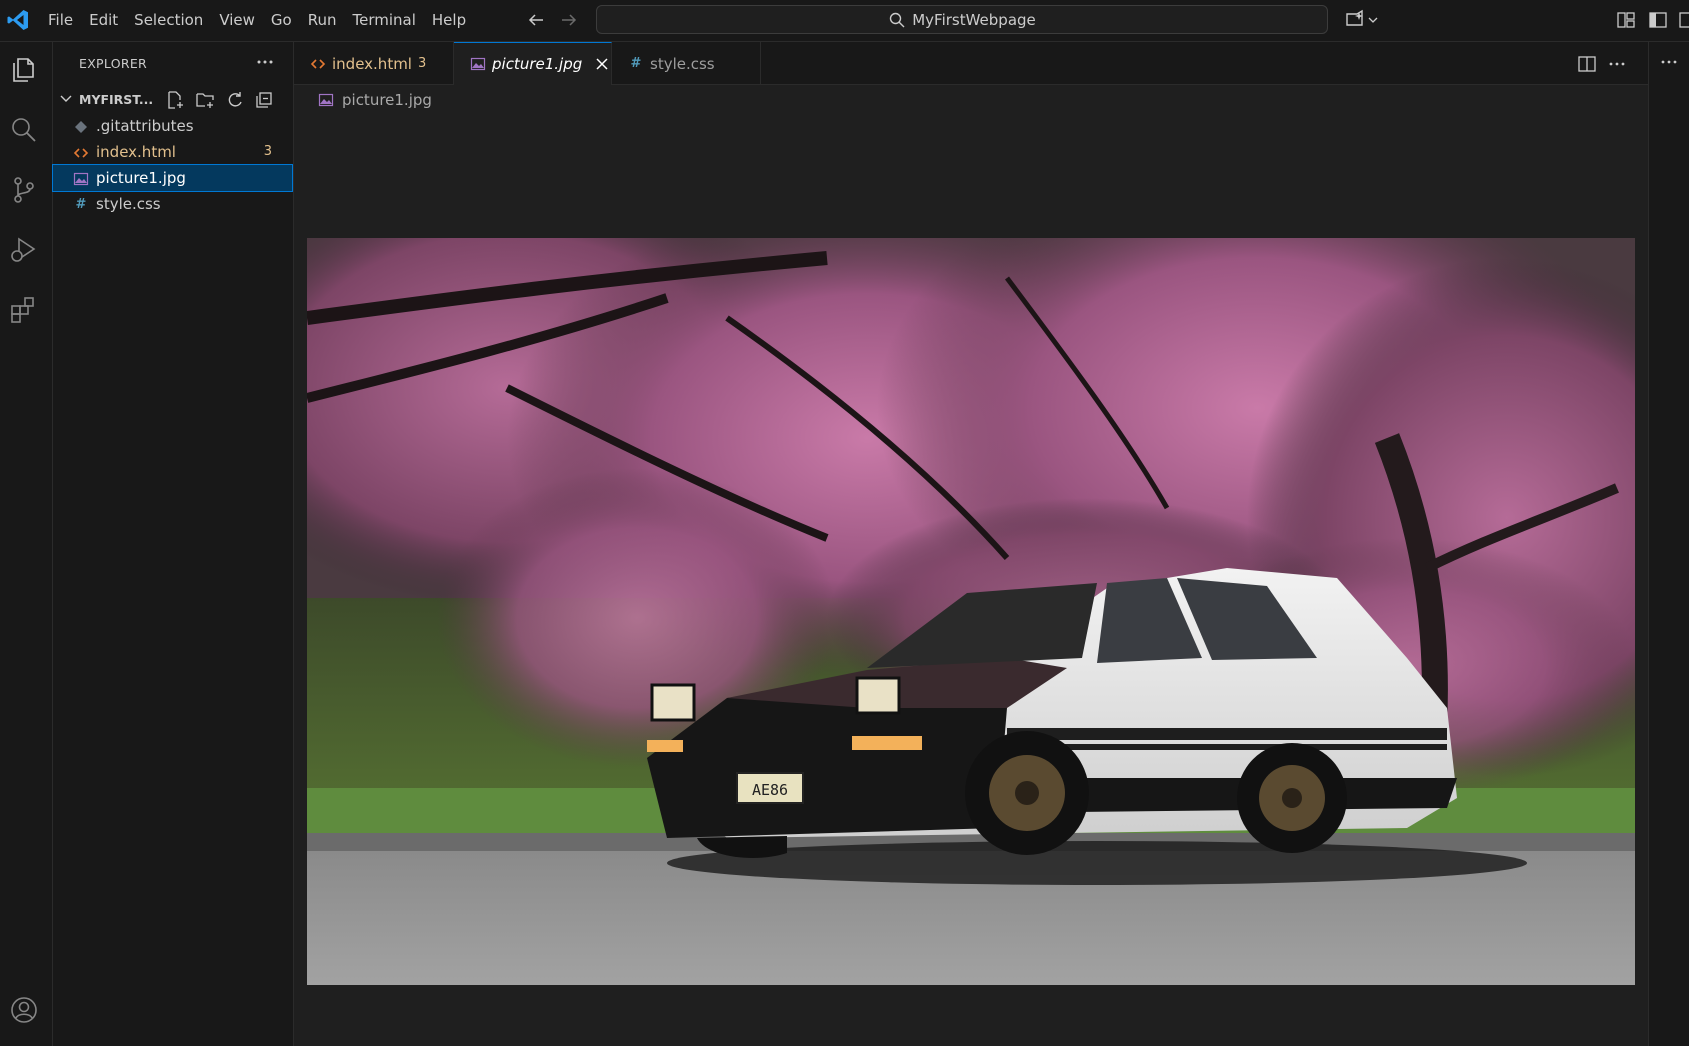 The width and height of the screenshot is (1689, 1046). What do you see at coordinates (24, 310) in the screenshot?
I see `extensions-icon` at bounding box center [24, 310].